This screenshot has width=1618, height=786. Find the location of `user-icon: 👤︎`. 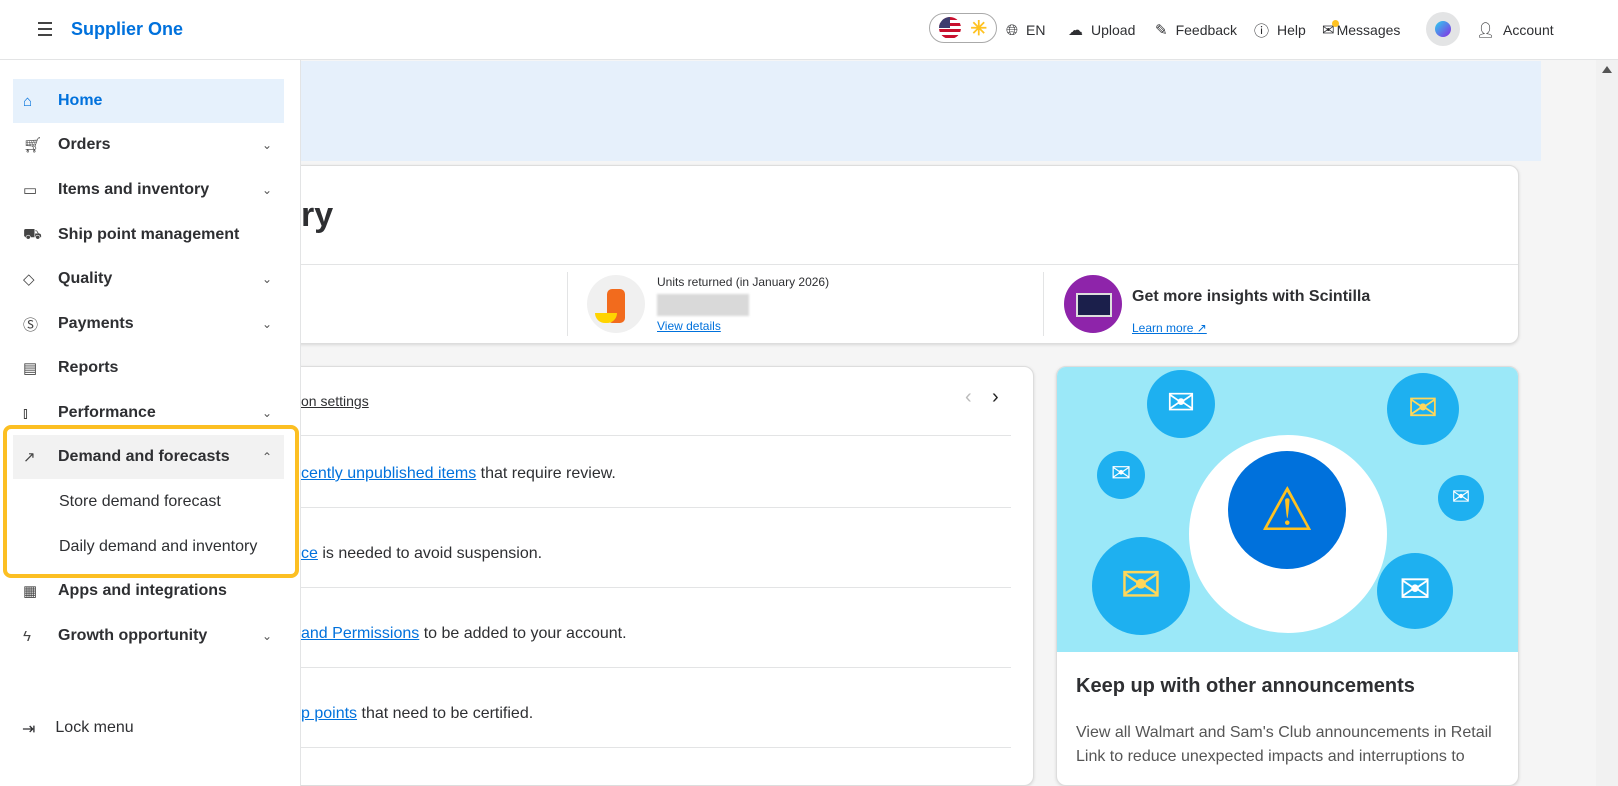

user-icon: 👤︎ is located at coordinates (1486, 30).